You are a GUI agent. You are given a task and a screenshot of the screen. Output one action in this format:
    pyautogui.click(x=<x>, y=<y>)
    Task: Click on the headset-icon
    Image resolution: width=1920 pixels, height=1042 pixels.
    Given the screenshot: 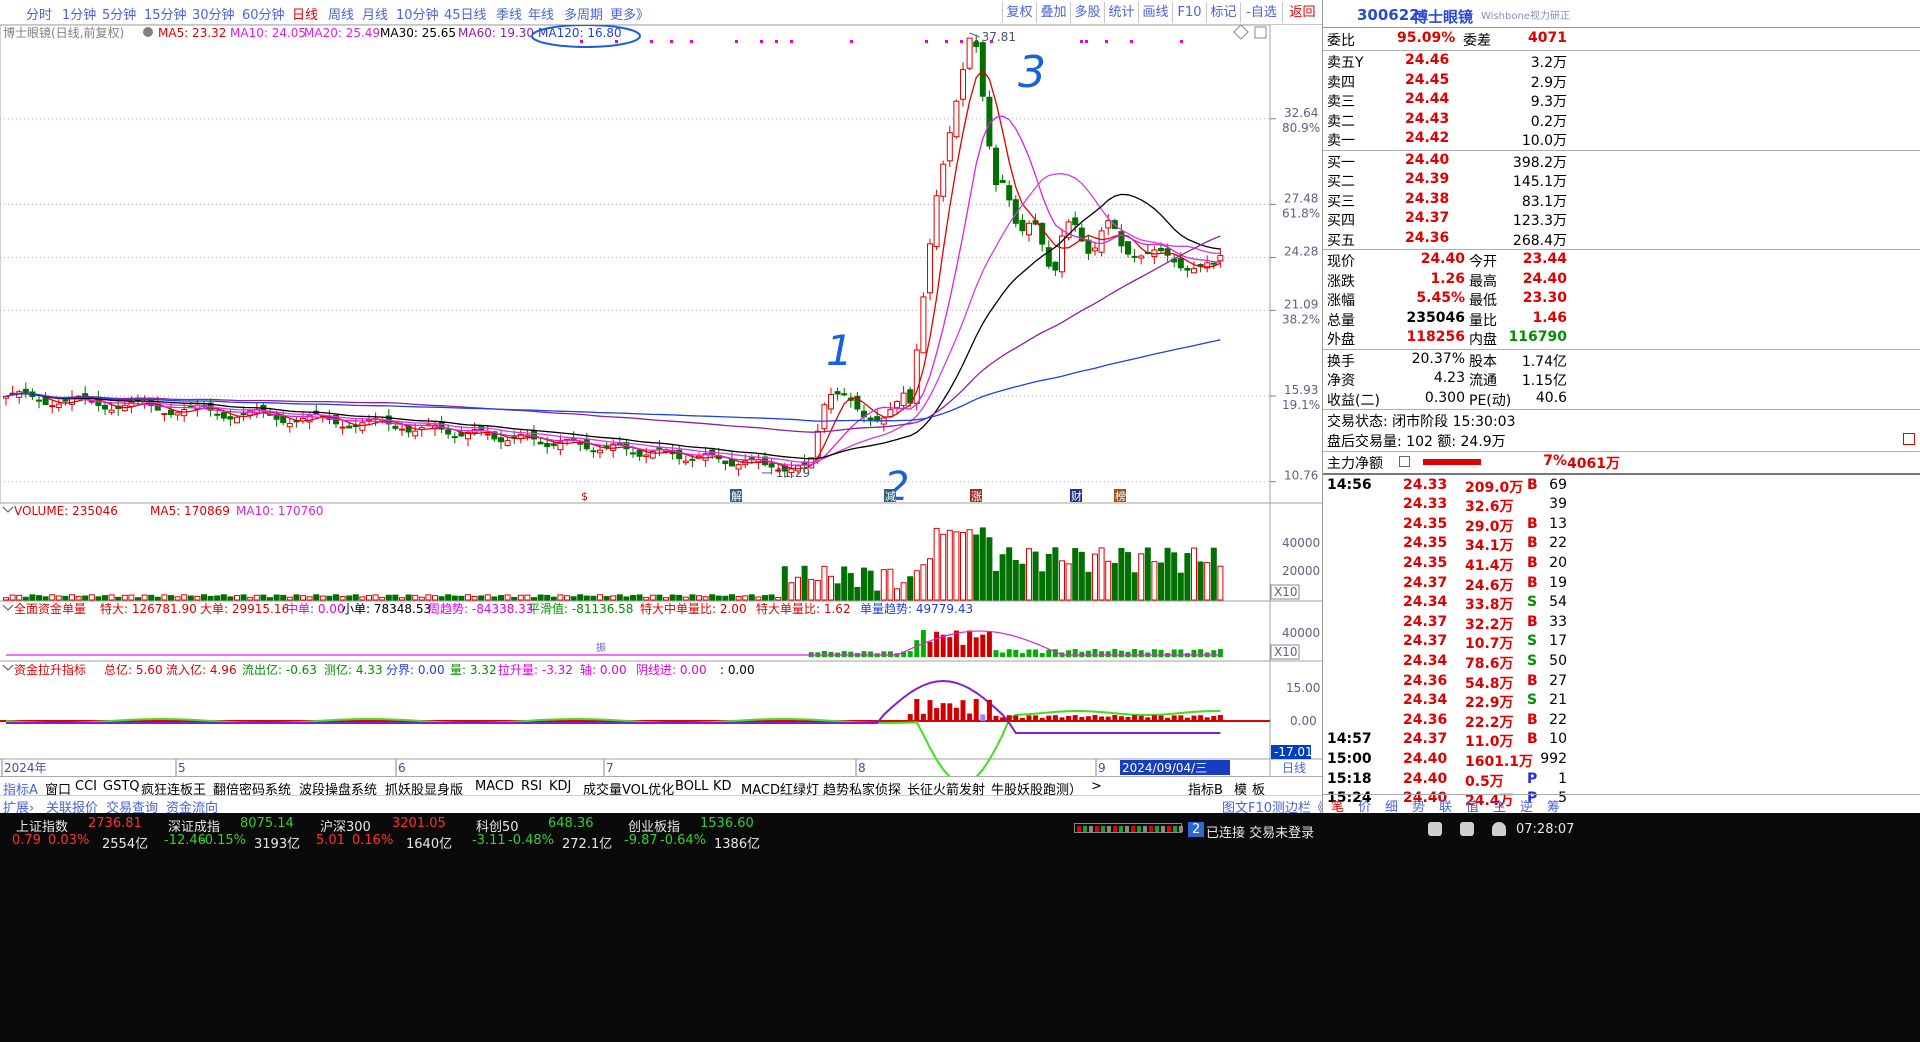 What is the action you would take?
    pyautogui.click(x=1435, y=829)
    